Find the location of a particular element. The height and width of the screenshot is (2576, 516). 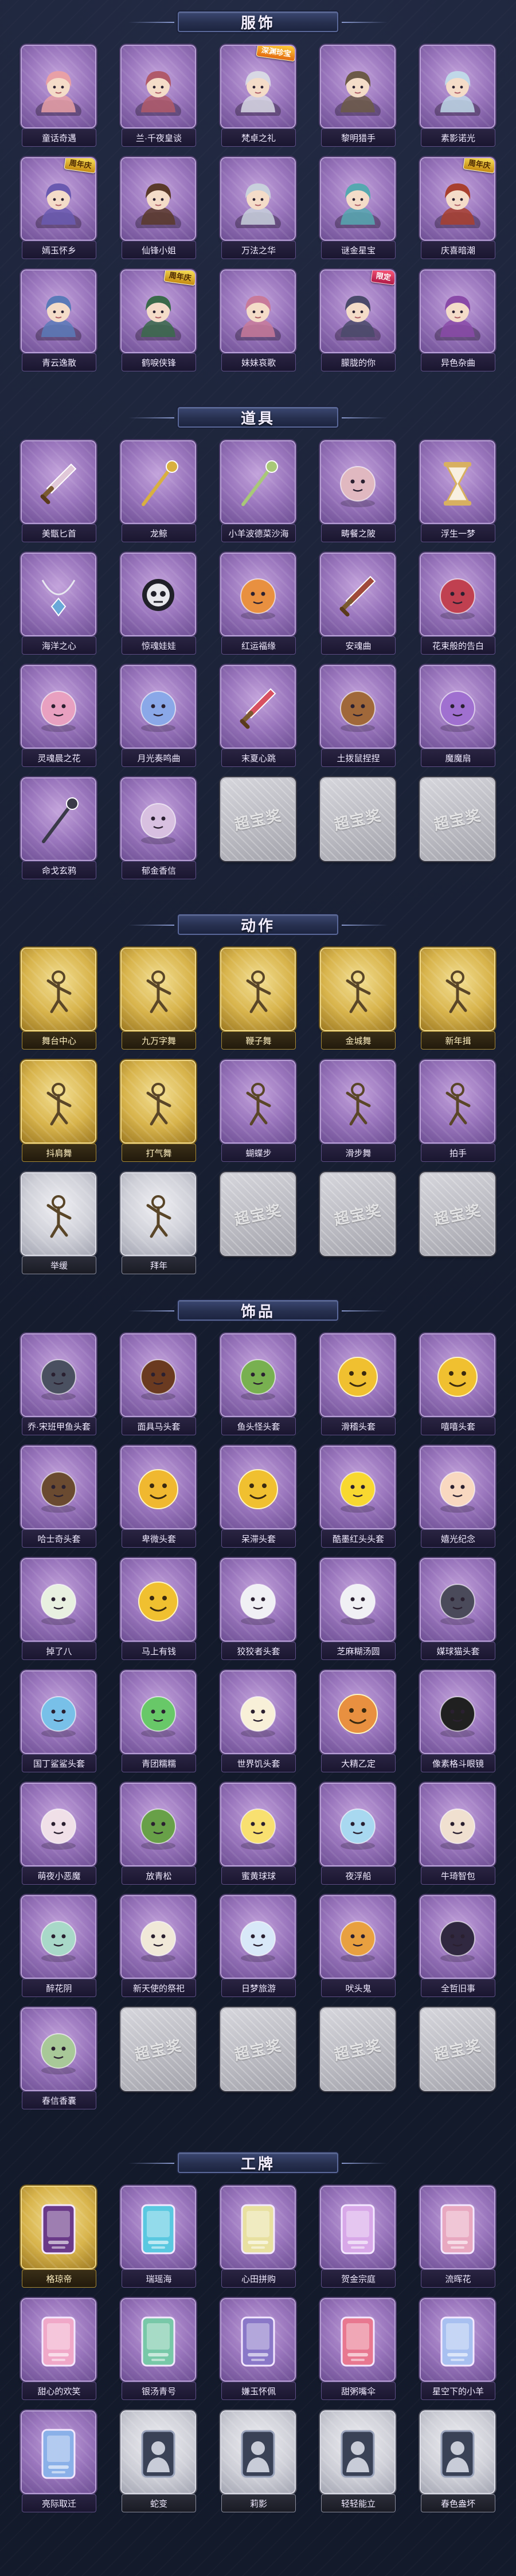

reward-item: 甜粥嘴伞 is located at coordinates (357, 2349).